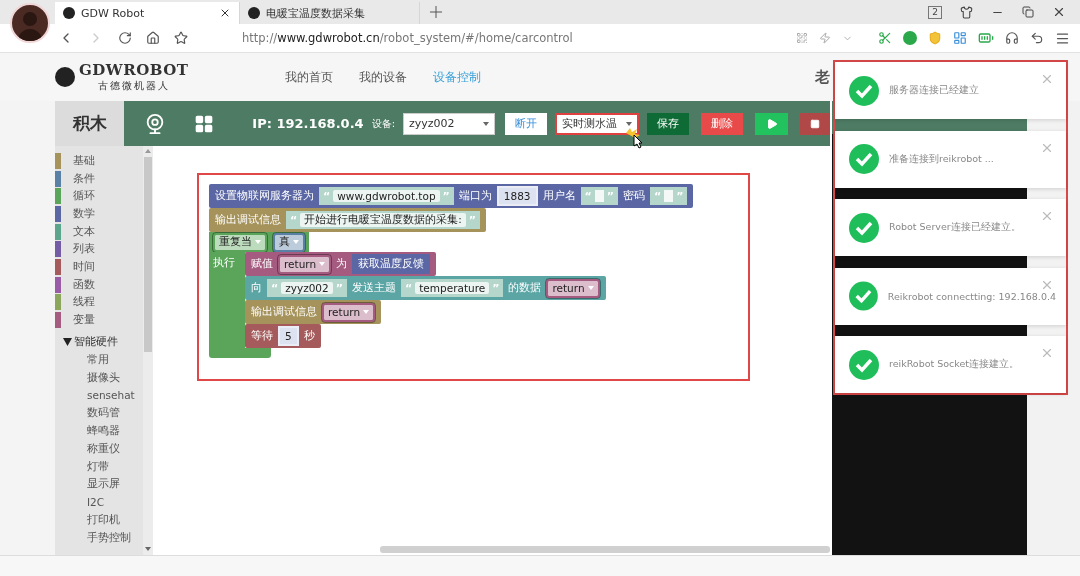 The height and width of the screenshot is (576, 1080). I want to click on category-item: 函数, so click(99, 284).